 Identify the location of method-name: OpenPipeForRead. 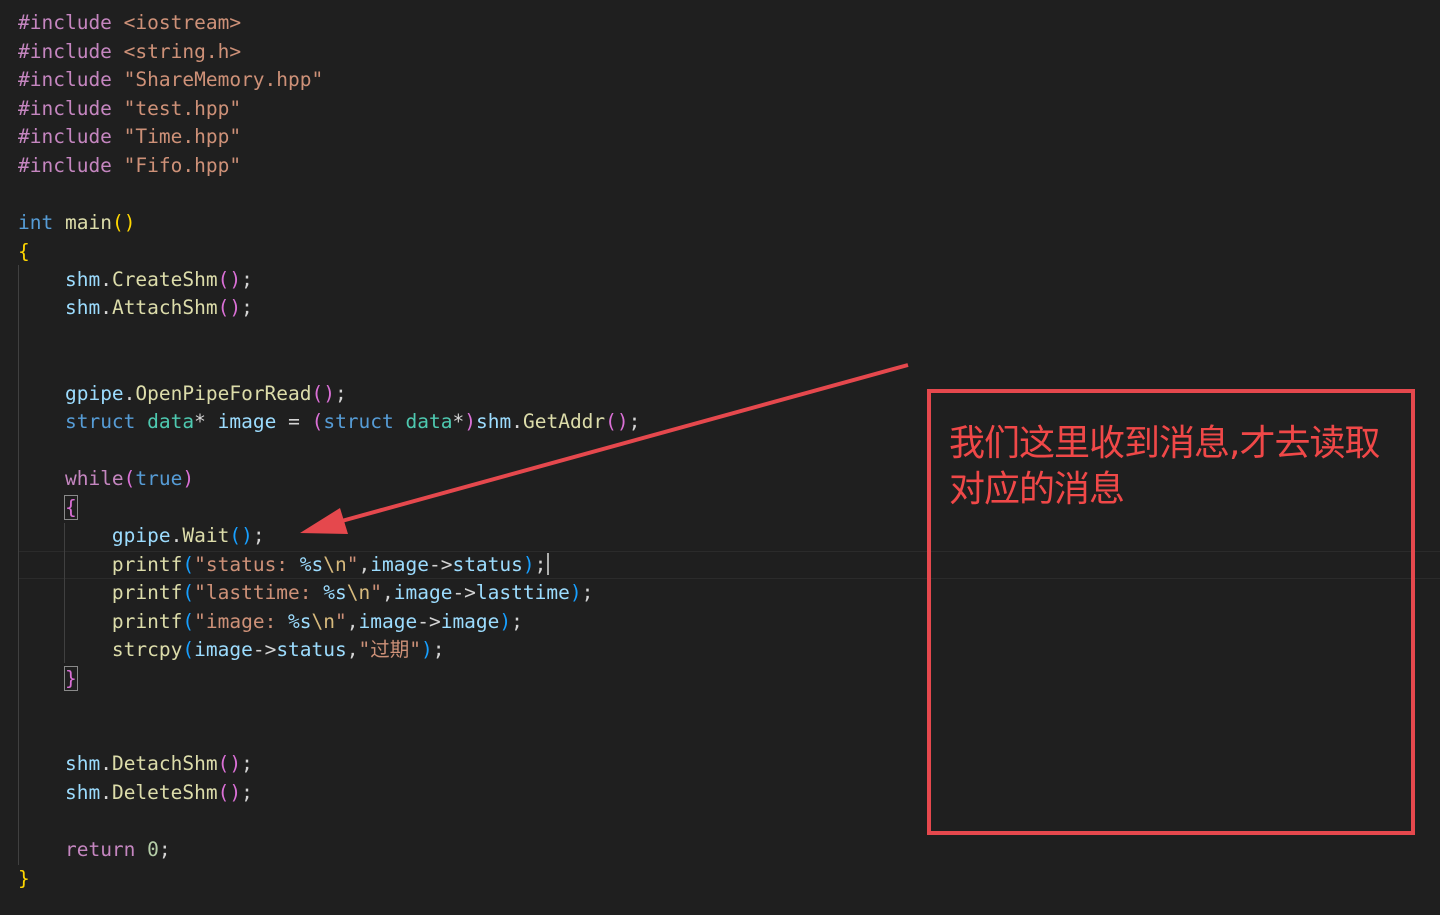
(223, 393).